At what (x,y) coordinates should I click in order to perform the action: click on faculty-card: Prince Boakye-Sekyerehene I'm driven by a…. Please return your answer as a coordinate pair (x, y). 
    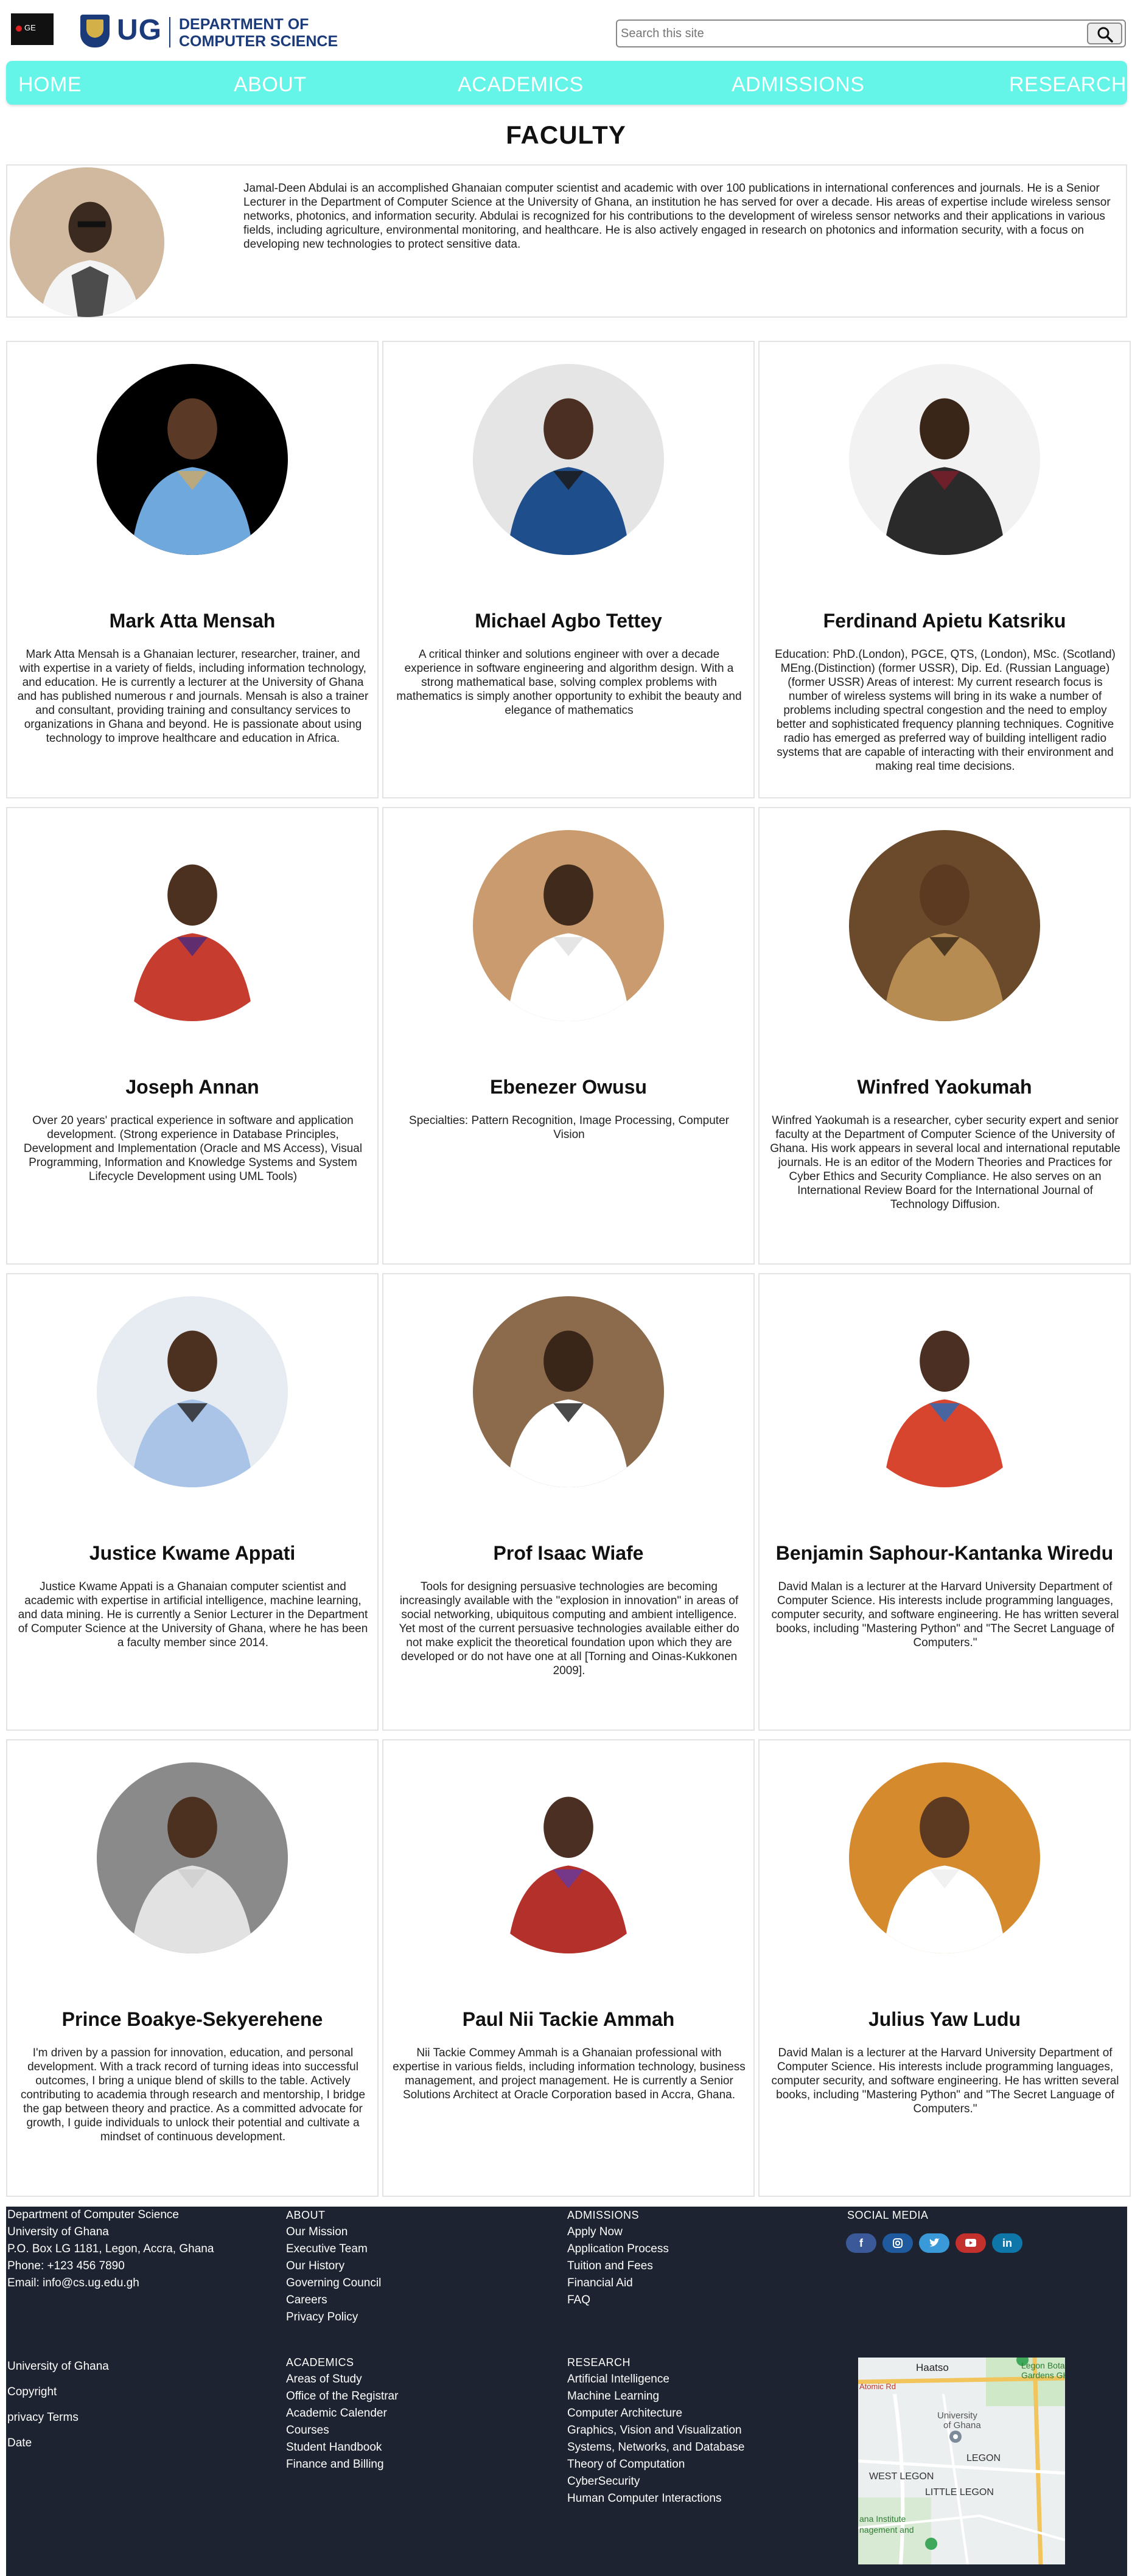
    Looking at the image, I should click on (192, 1968).